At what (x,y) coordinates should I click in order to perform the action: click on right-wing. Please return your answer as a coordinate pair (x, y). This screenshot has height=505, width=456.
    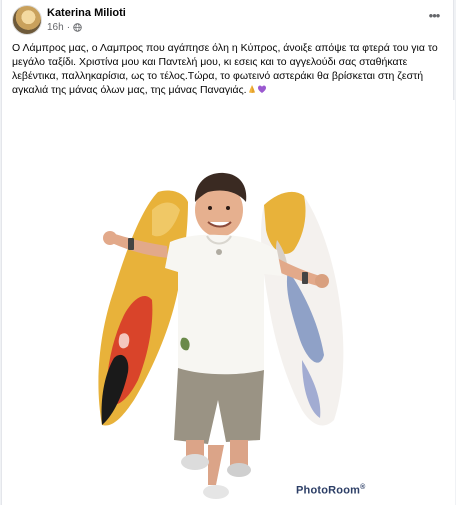
    Looking at the image, I should click on (302, 308).